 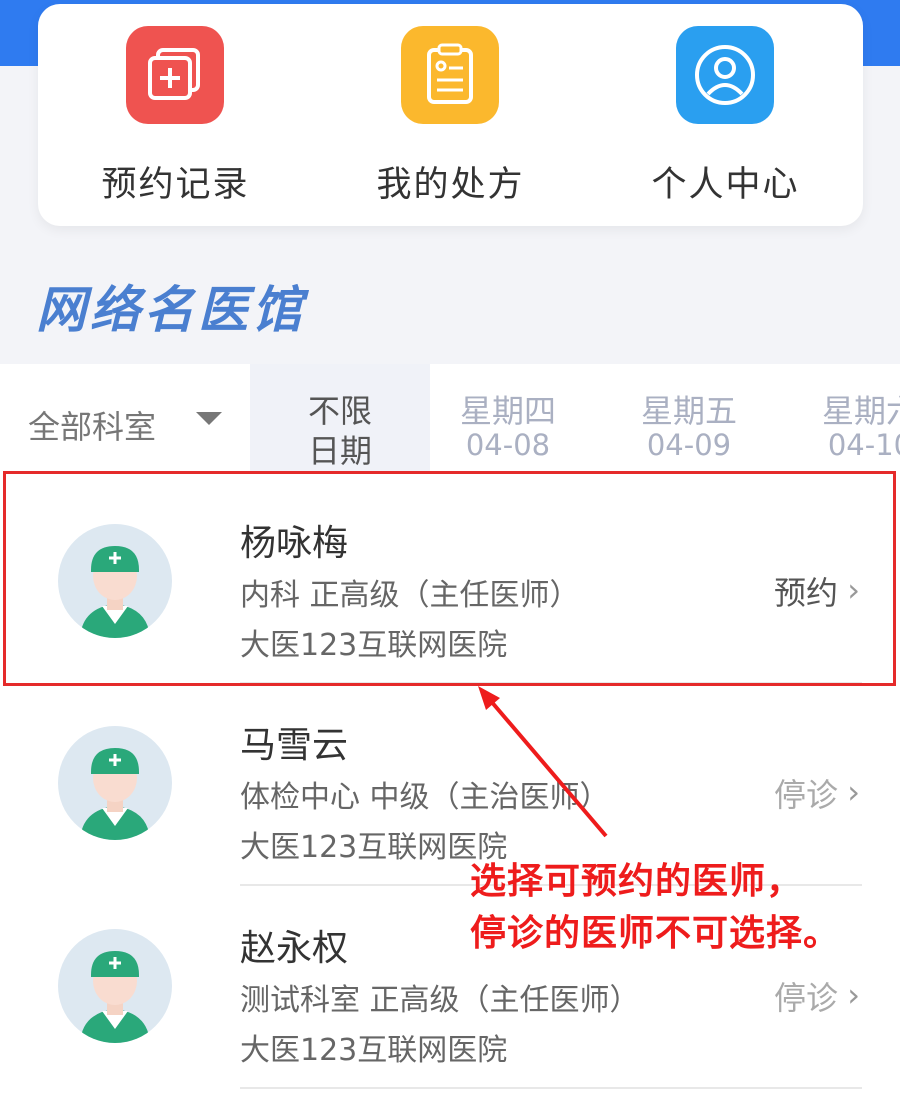 What do you see at coordinates (655, 933) in the screenshot?
I see `annotation-line: 停诊的医师不可选择。` at bounding box center [655, 933].